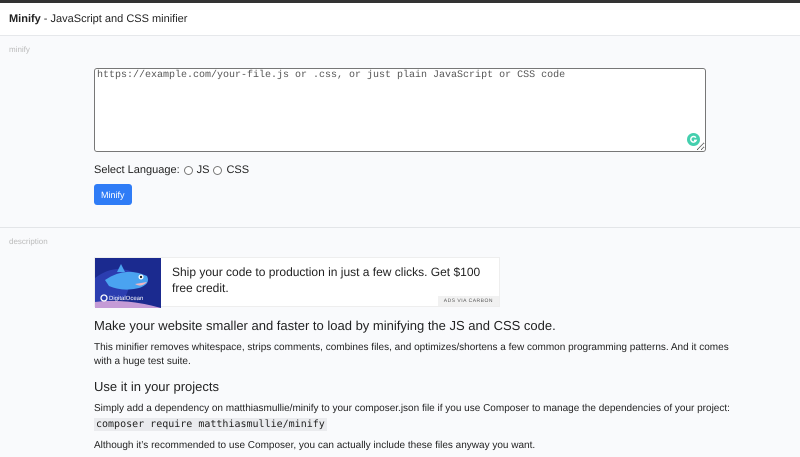 The height and width of the screenshot is (457, 800). I want to click on app-name: Minify, so click(25, 19).